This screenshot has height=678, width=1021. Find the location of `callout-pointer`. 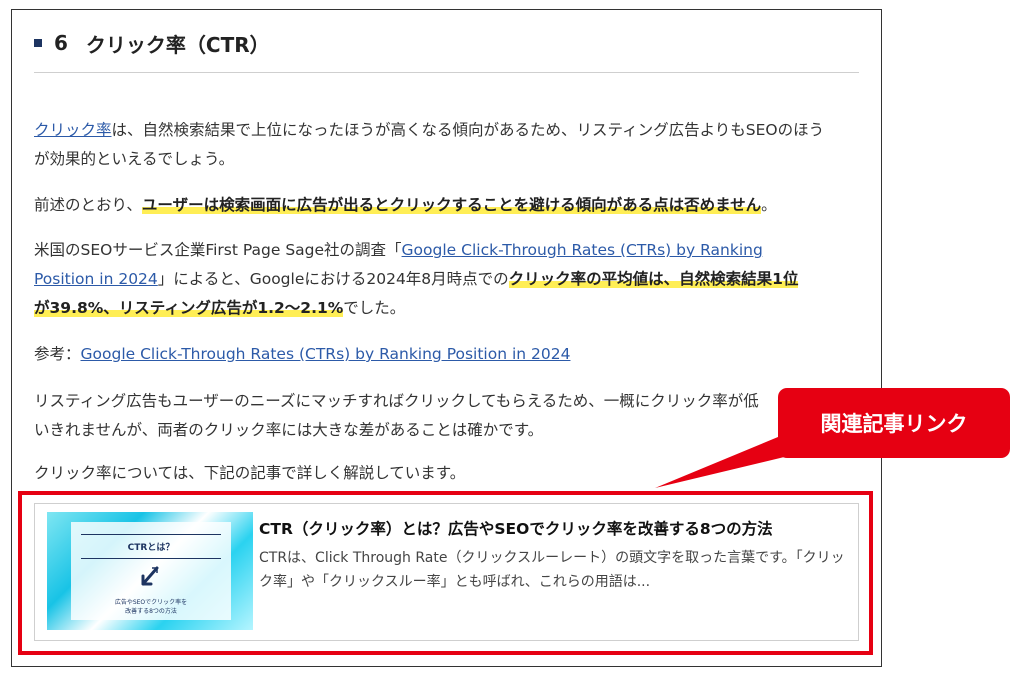

callout-pointer is located at coordinates (742, 460).